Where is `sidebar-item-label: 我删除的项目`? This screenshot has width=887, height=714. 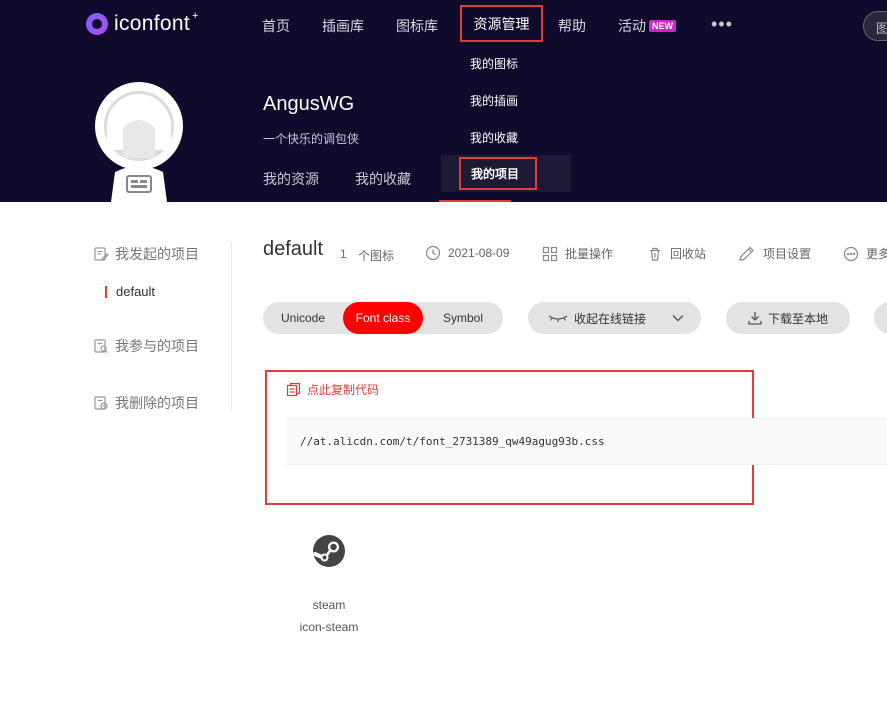
sidebar-item-label: 我删除的项目 is located at coordinates (157, 403).